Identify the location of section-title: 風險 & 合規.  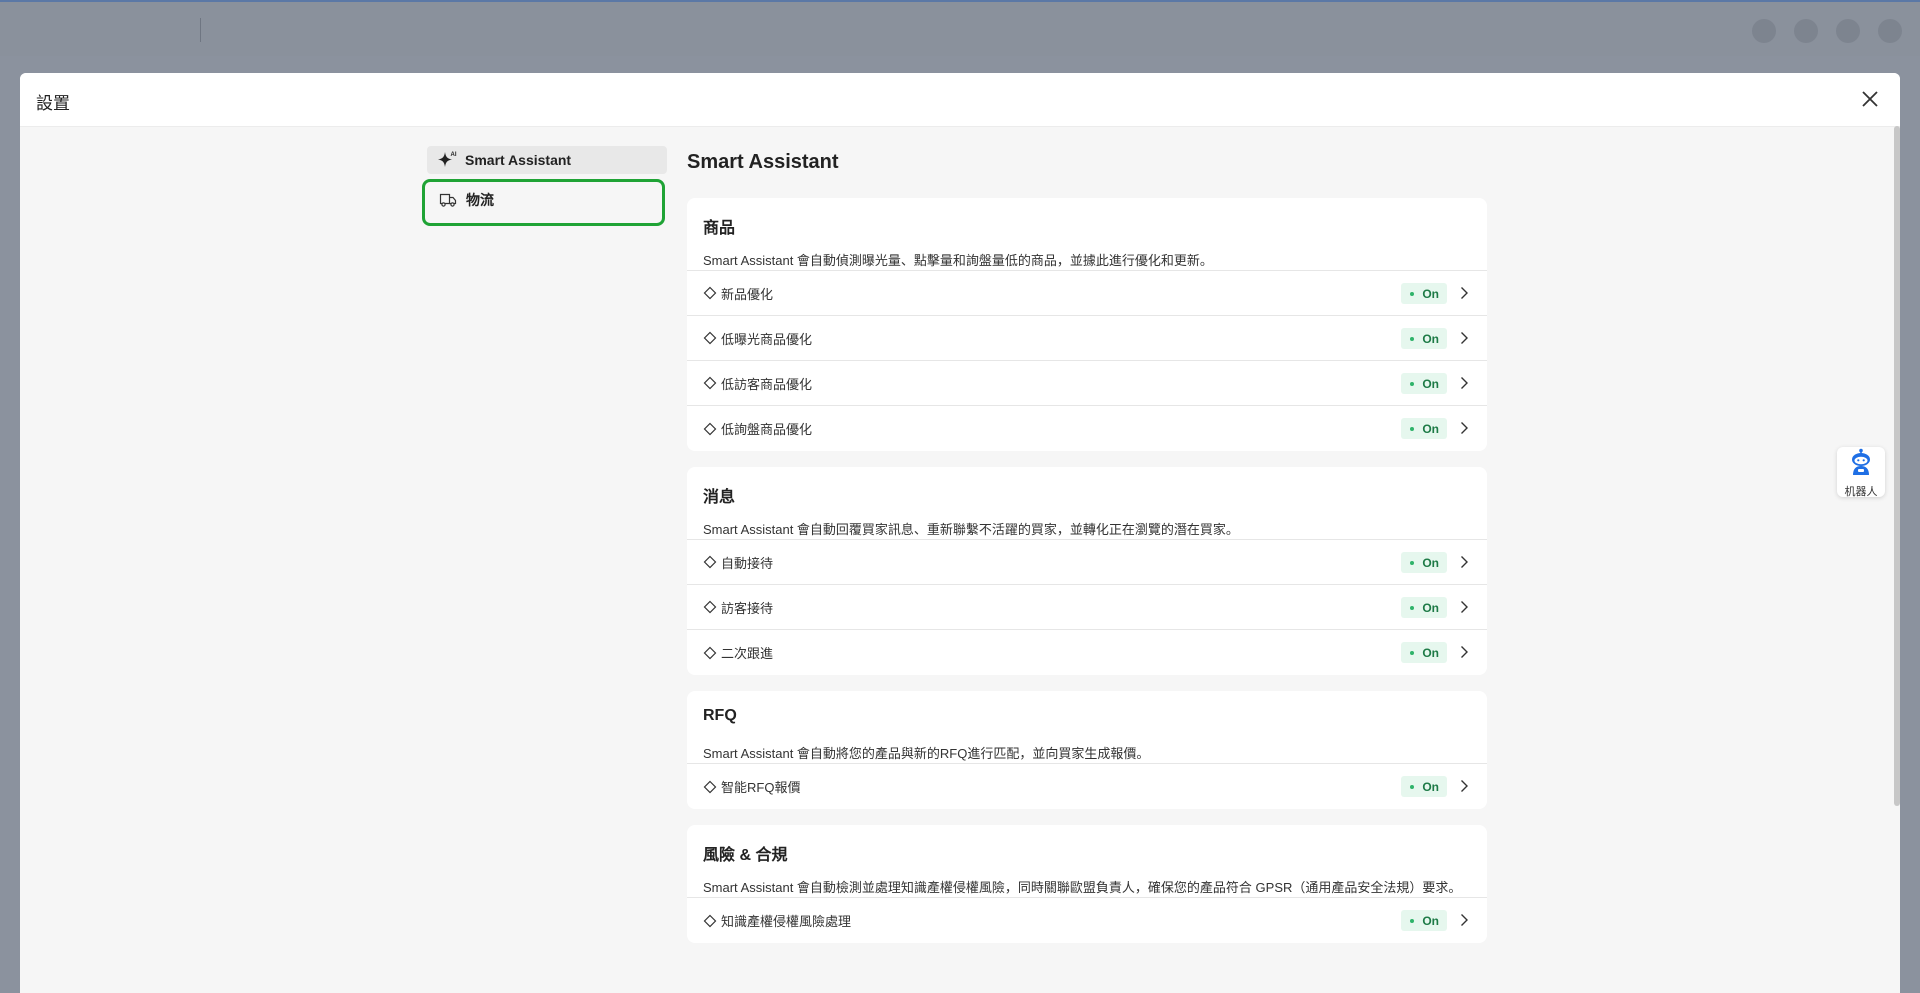
(745, 855).